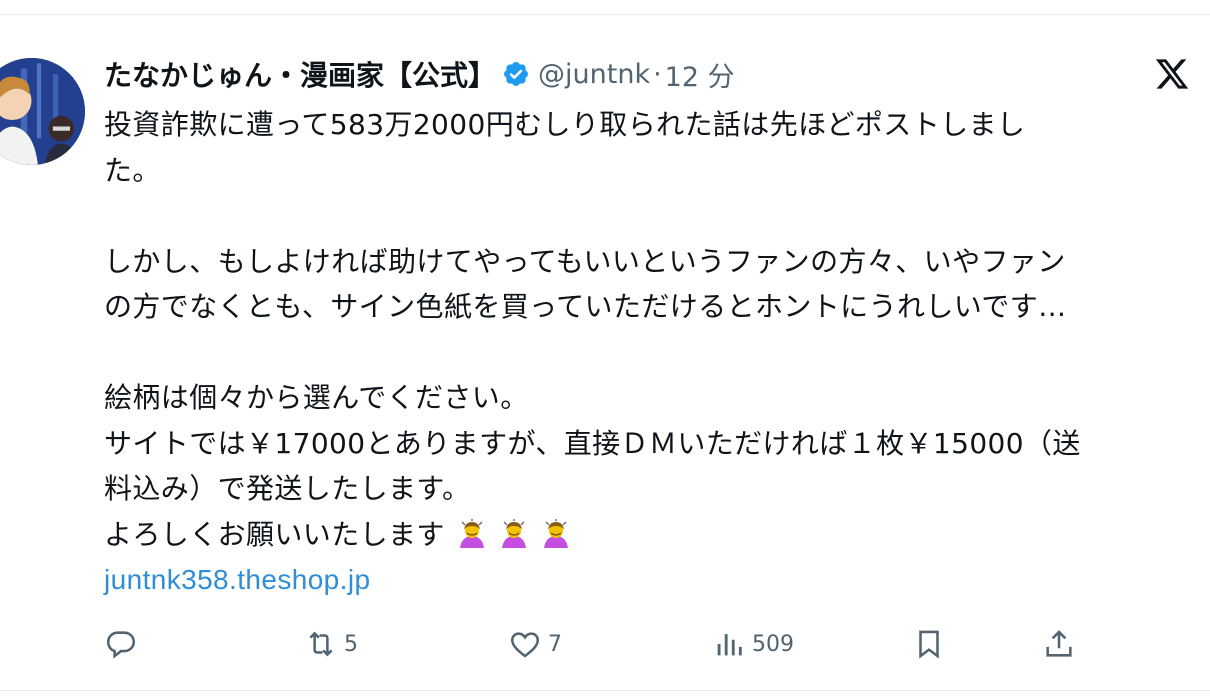  I want to click on reply-icon, so click(121, 644).